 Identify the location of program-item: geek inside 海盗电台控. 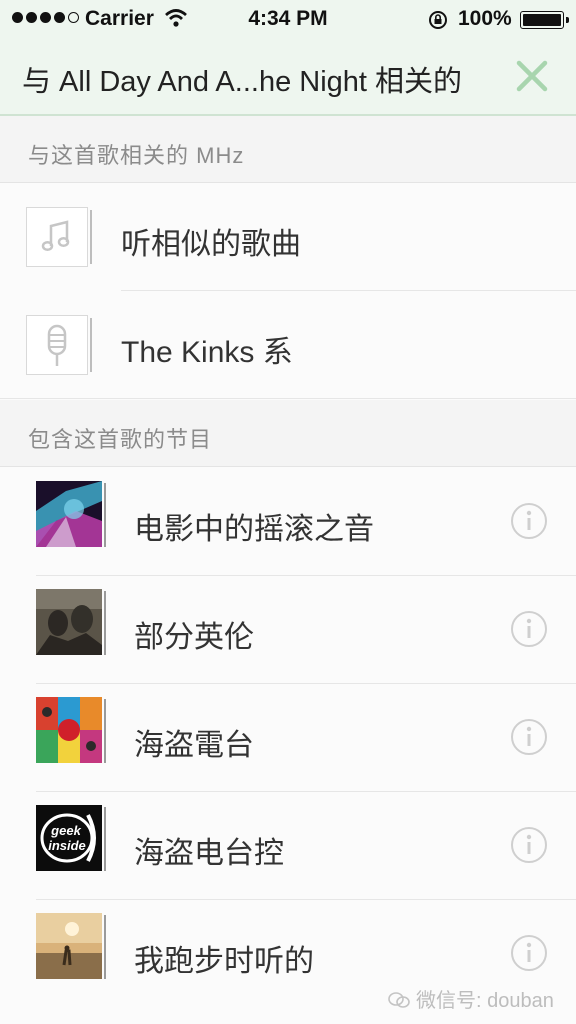
(288, 846).